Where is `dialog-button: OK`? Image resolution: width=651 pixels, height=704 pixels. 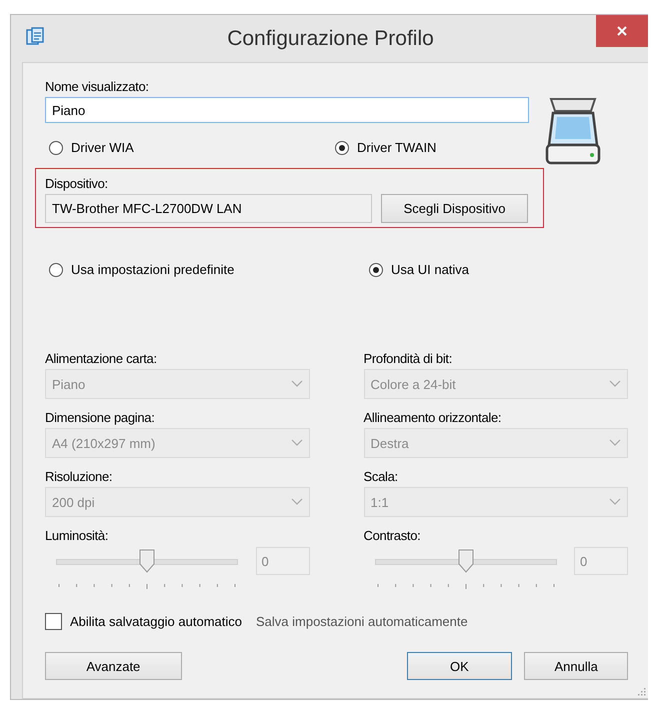 dialog-button: OK is located at coordinates (459, 666).